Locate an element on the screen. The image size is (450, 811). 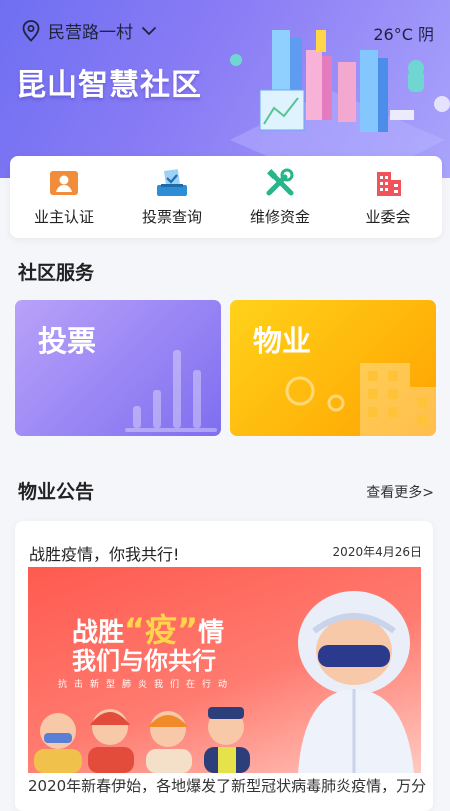
building-icon is located at coordinates (389, 184).